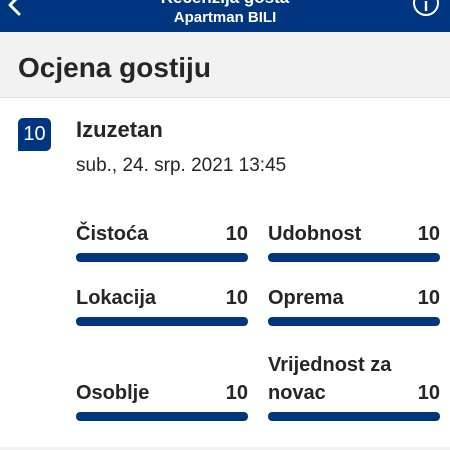 This screenshot has height=450, width=450. Describe the element at coordinates (162, 301) in the screenshot. I see `category-item: Lokacija 10` at that location.